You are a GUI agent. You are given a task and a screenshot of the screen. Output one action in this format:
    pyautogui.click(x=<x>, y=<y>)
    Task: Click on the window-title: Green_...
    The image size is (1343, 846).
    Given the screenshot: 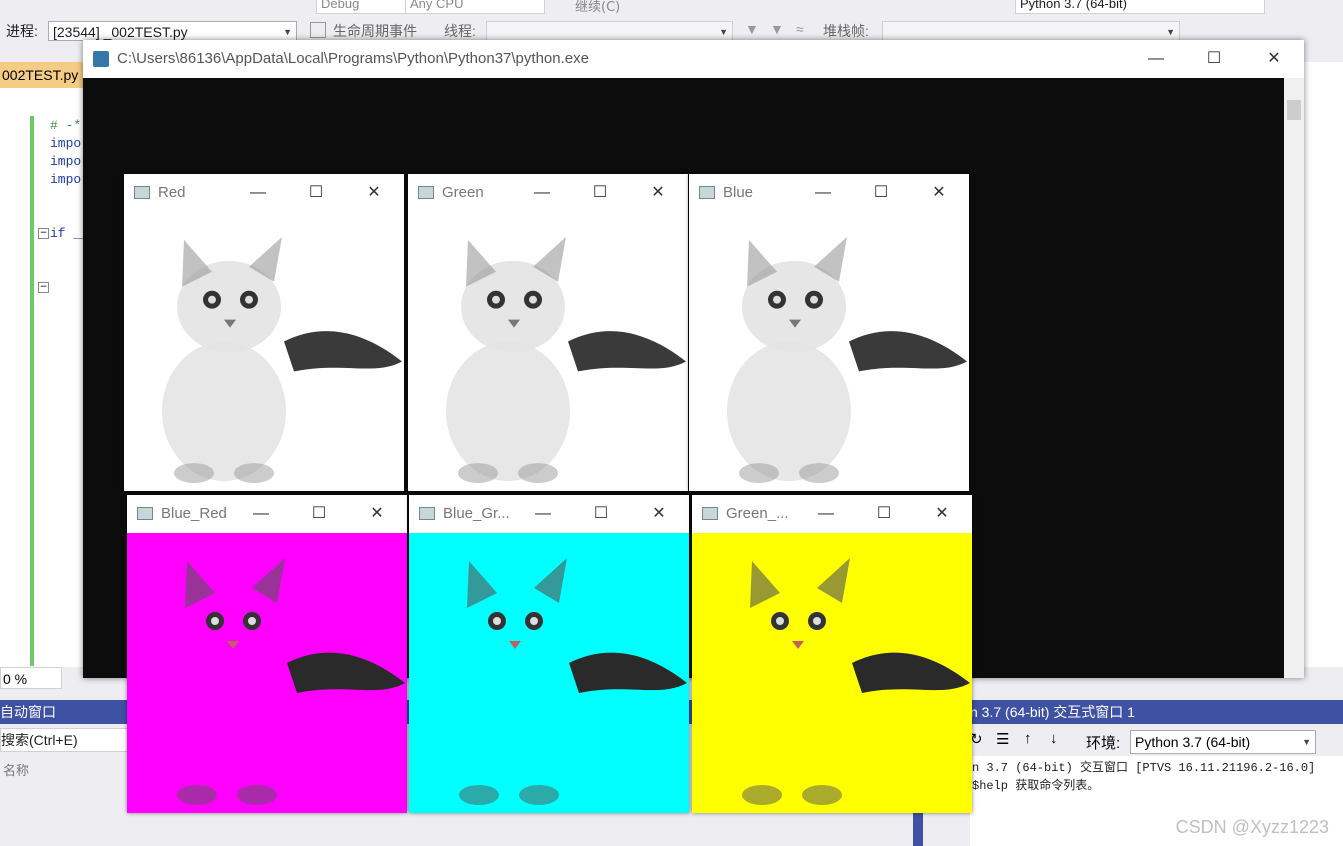 What is the action you would take?
    pyautogui.click(x=757, y=513)
    